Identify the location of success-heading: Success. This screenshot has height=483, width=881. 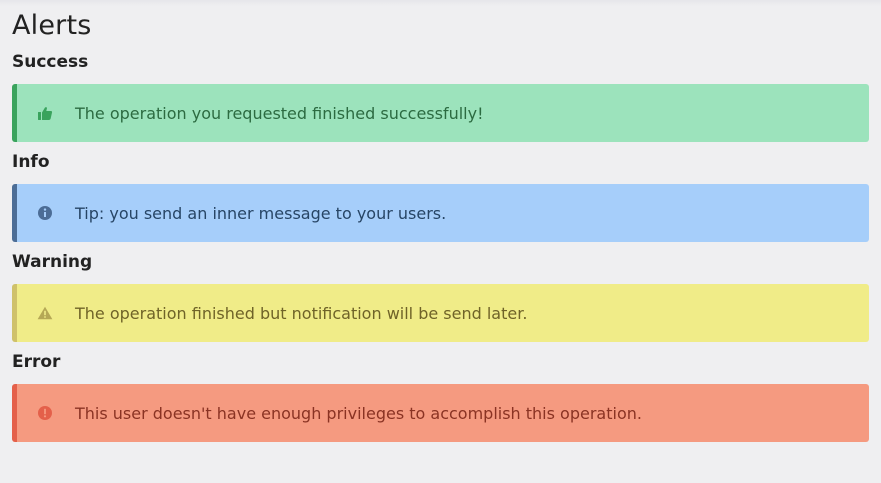
(50, 62).